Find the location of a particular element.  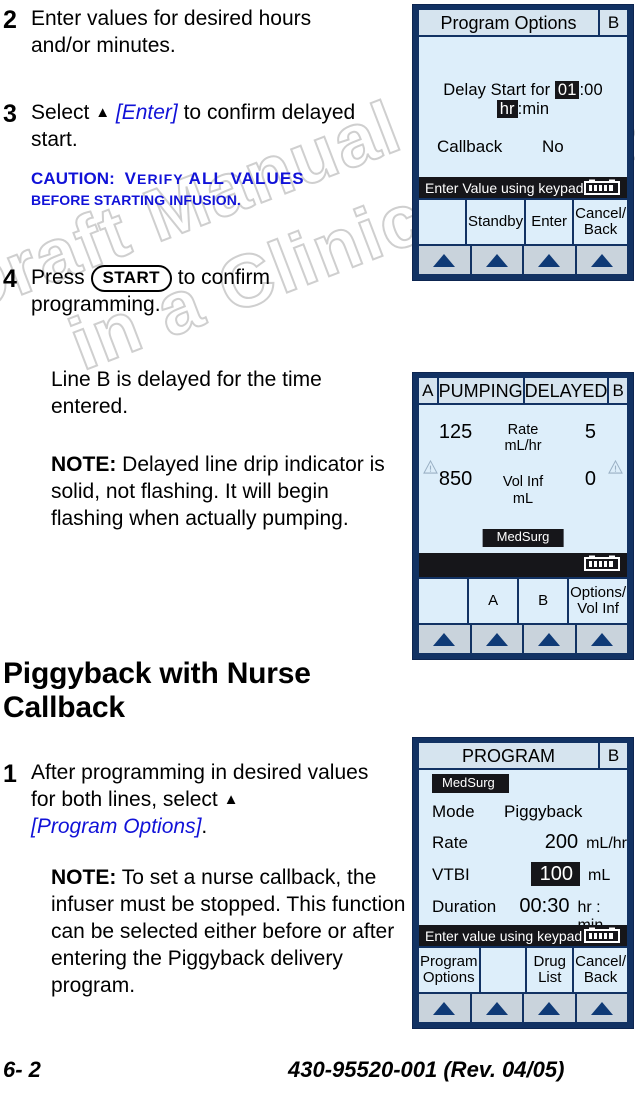

device3-row-rate: Rate 200 mL/hr is located at coordinates (523, 842).